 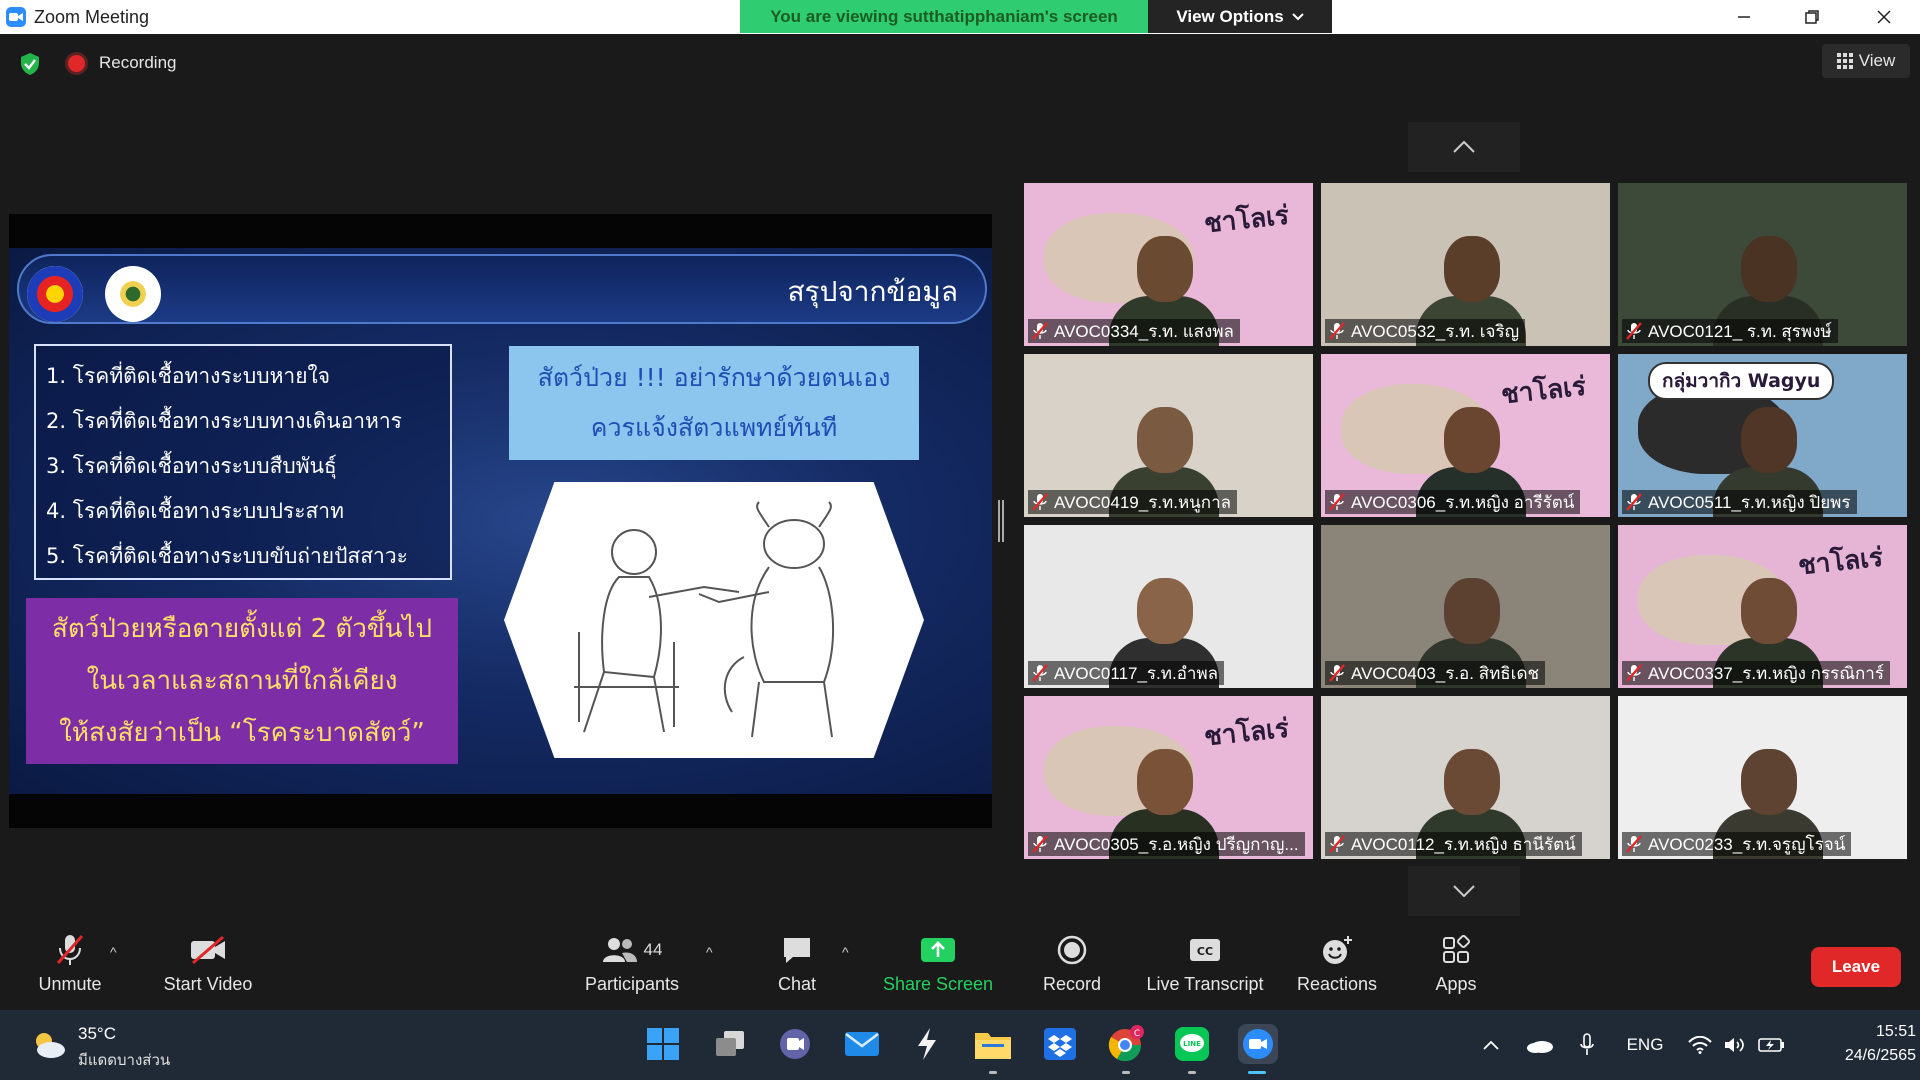 I want to click on share-screen-label: Share Screen, so click(x=938, y=984).